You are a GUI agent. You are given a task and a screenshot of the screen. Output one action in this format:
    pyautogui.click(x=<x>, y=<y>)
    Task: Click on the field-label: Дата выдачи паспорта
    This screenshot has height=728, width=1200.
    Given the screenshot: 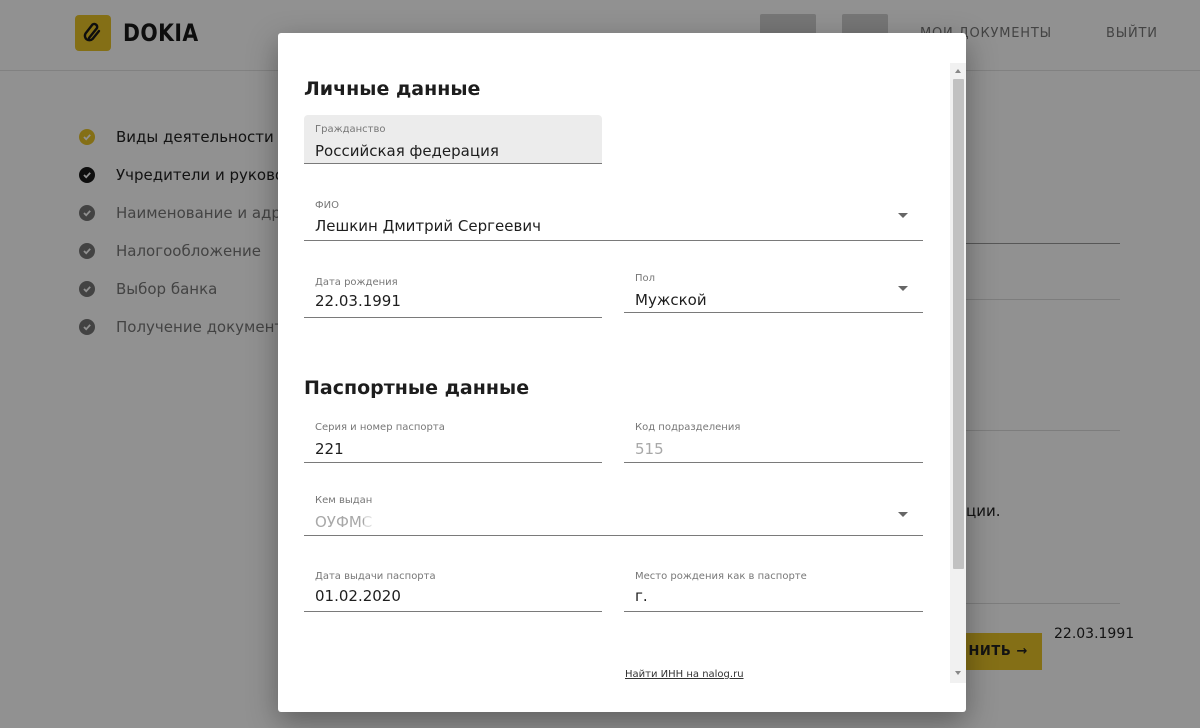 What is the action you would take?
    pyautogui.click(x=375, y=576)
    